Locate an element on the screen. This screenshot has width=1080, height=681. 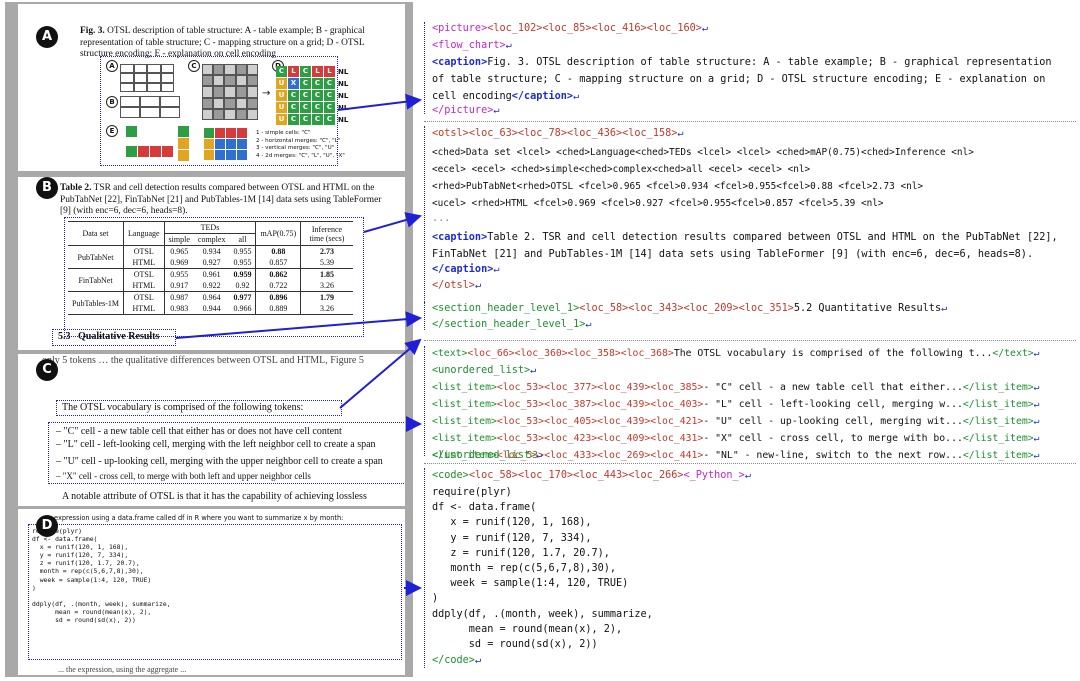
arrow-figure is located at coordinates (379, 102).